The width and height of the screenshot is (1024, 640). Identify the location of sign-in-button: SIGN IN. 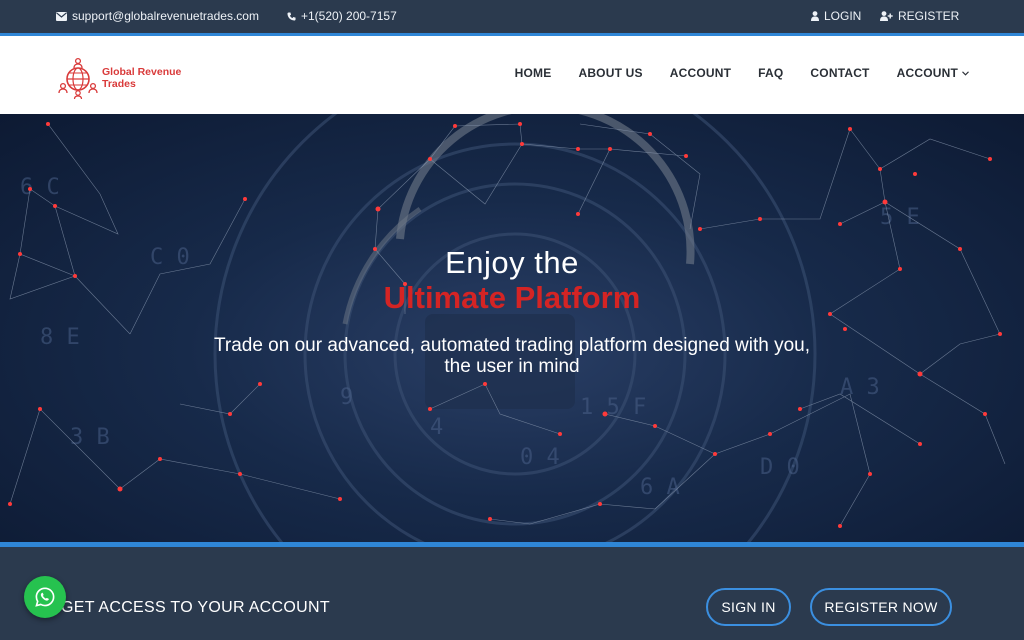
(748, 607).